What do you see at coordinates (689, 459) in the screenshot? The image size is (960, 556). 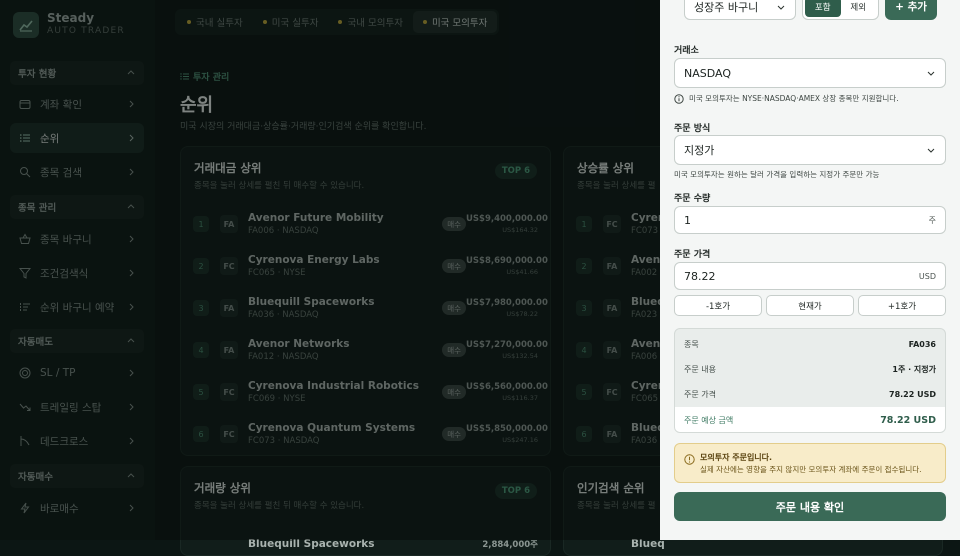 I see `warning-icon` at bounding box center [689, 459].